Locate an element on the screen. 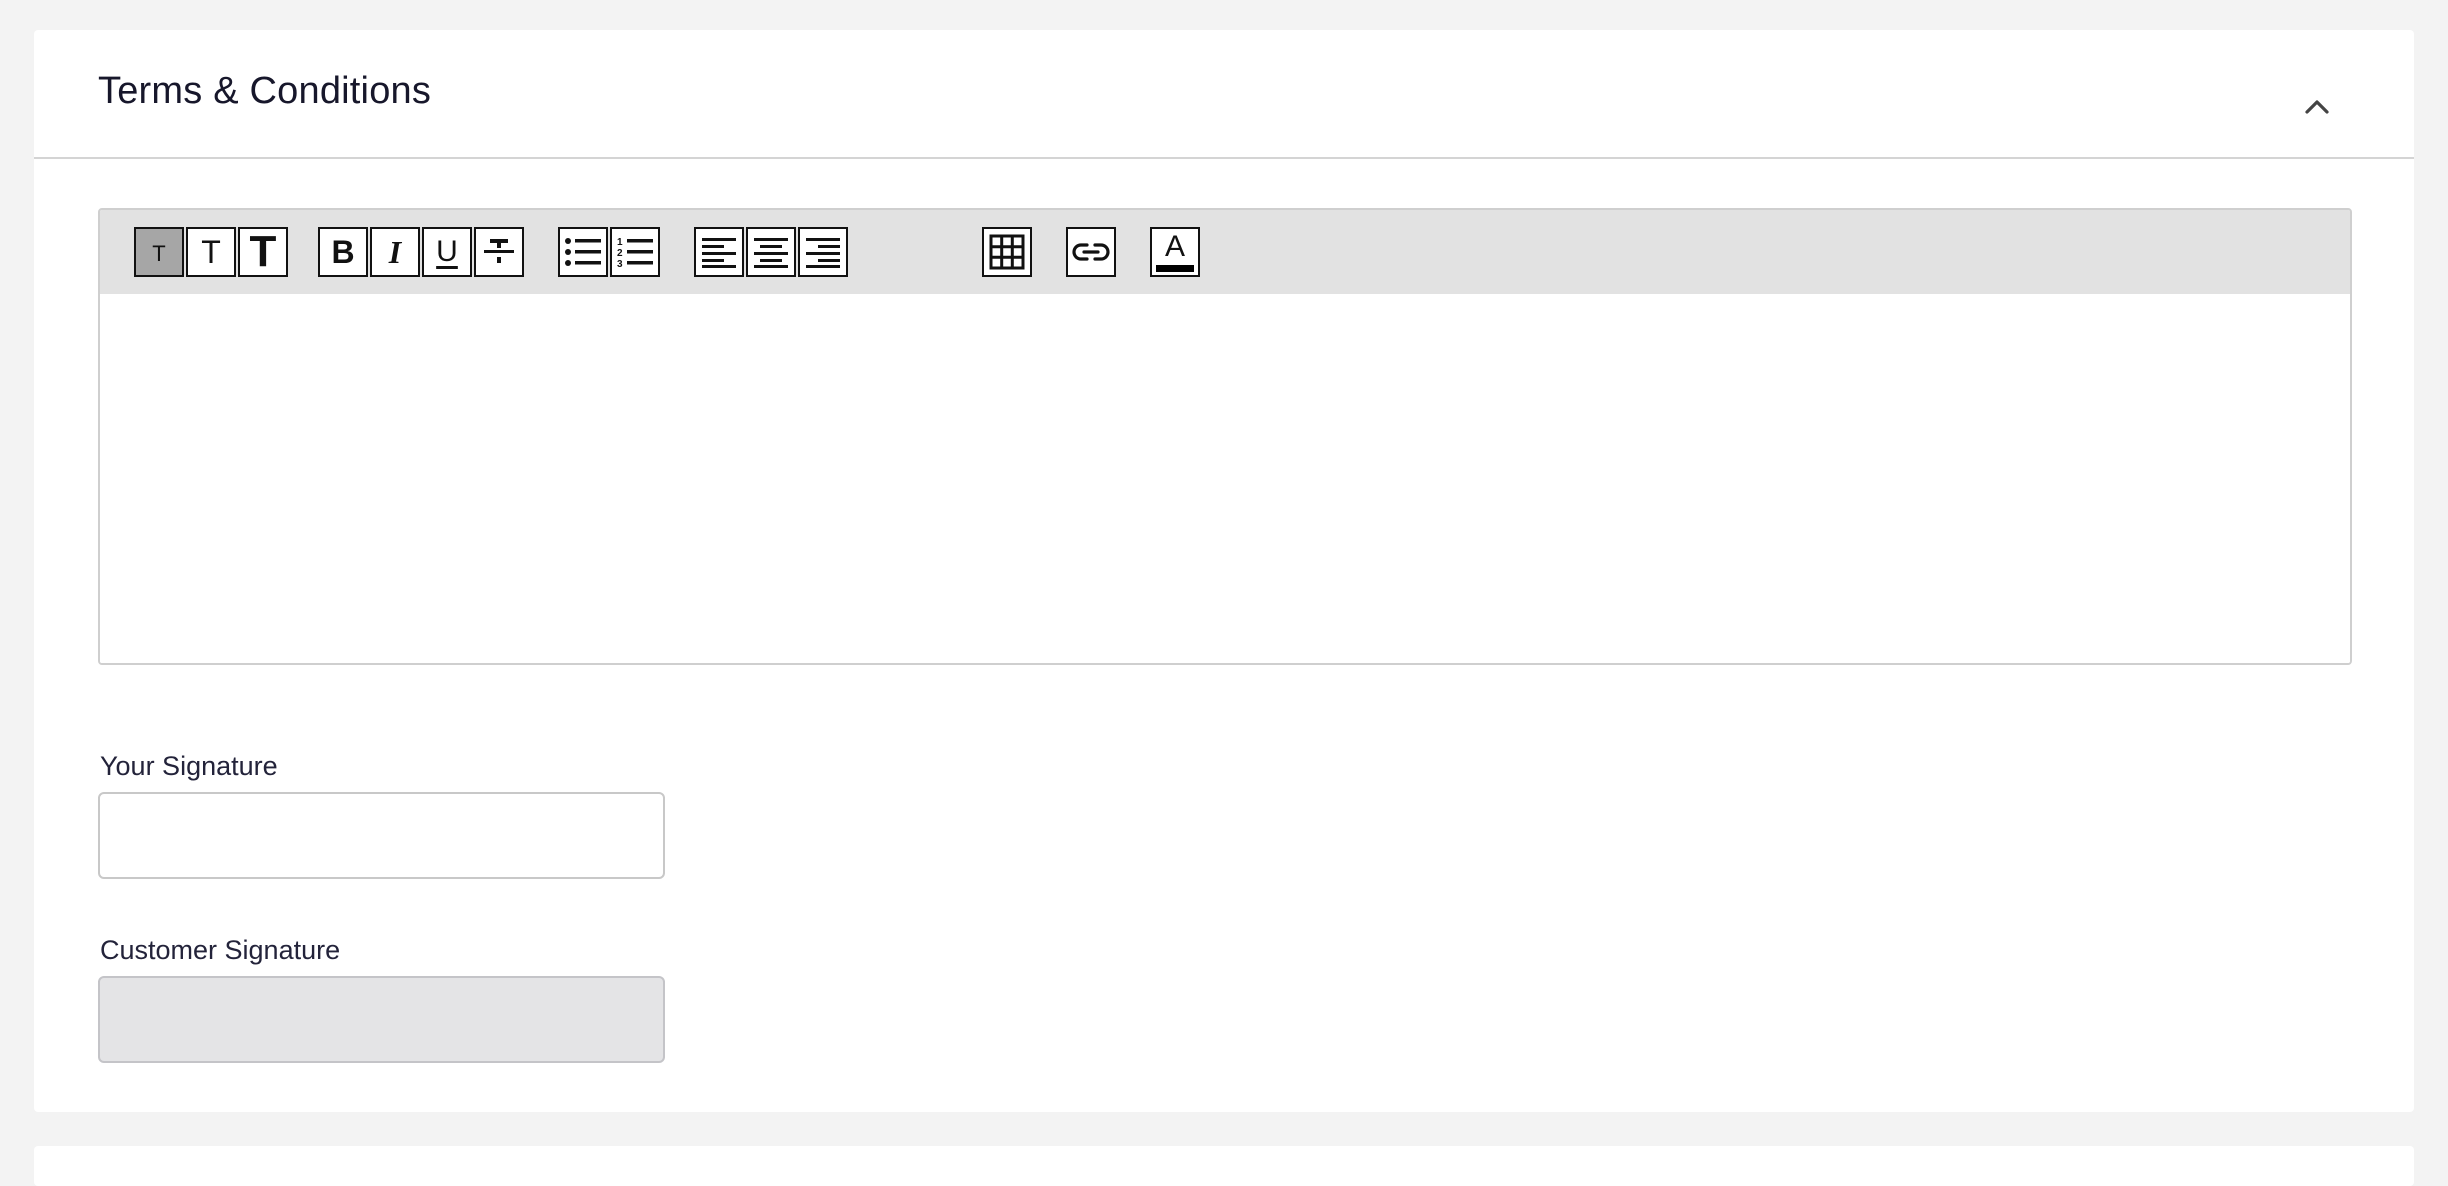 The height and width of the screenshot is (1186, 2448). underline-icon: U is located at coordinates (447, 251).